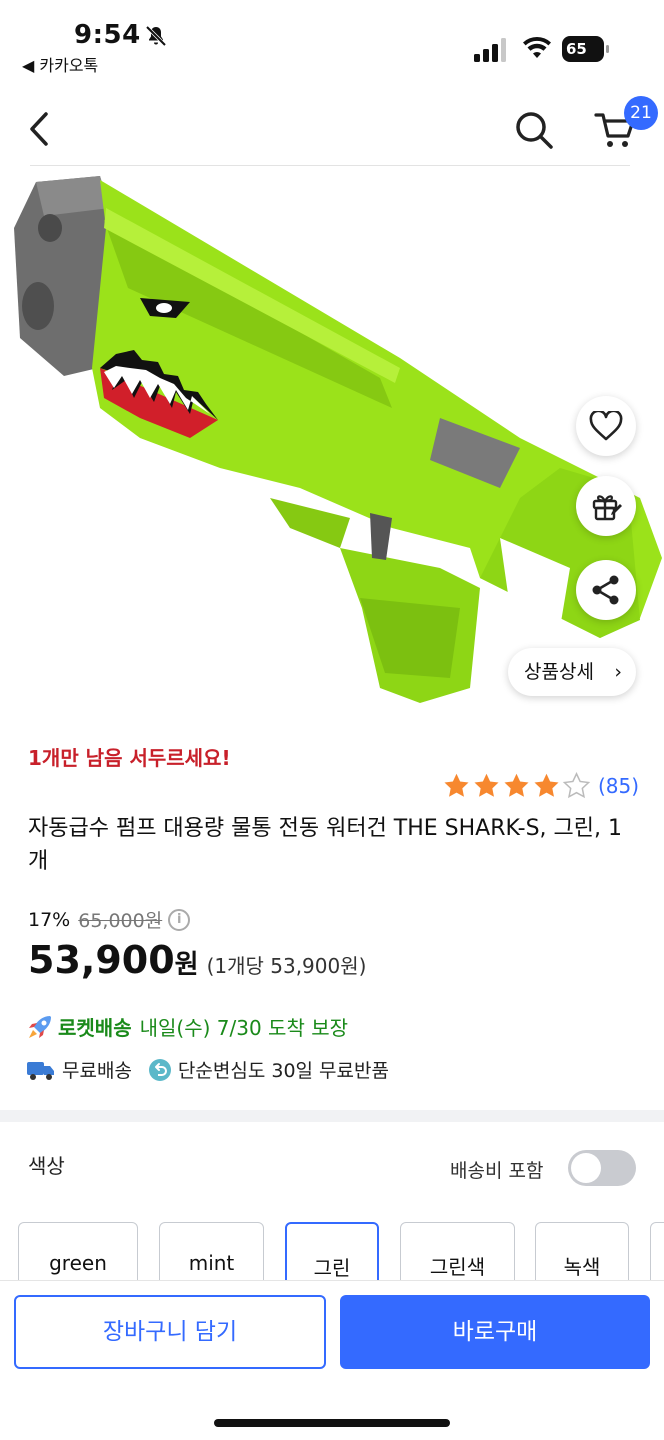 The width and height of the screenshot is (664, 1440). I want to click on option-chip-more, so click(657, 1251).